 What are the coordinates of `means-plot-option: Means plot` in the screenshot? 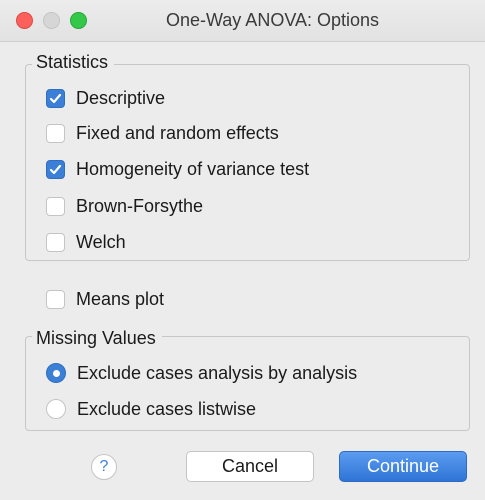 It's located at (105, 299).